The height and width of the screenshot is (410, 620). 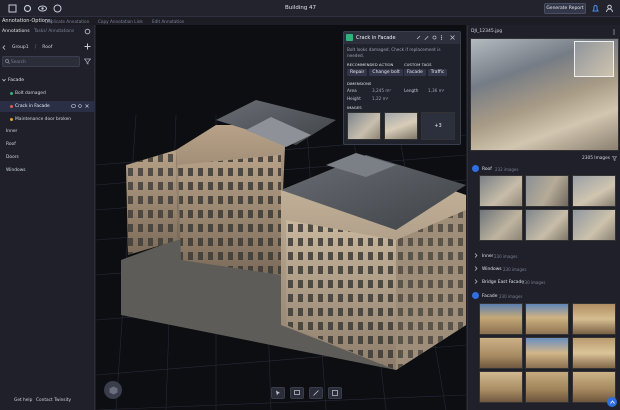 I want to click on view-eye-icon, so click(x=42, y=8).